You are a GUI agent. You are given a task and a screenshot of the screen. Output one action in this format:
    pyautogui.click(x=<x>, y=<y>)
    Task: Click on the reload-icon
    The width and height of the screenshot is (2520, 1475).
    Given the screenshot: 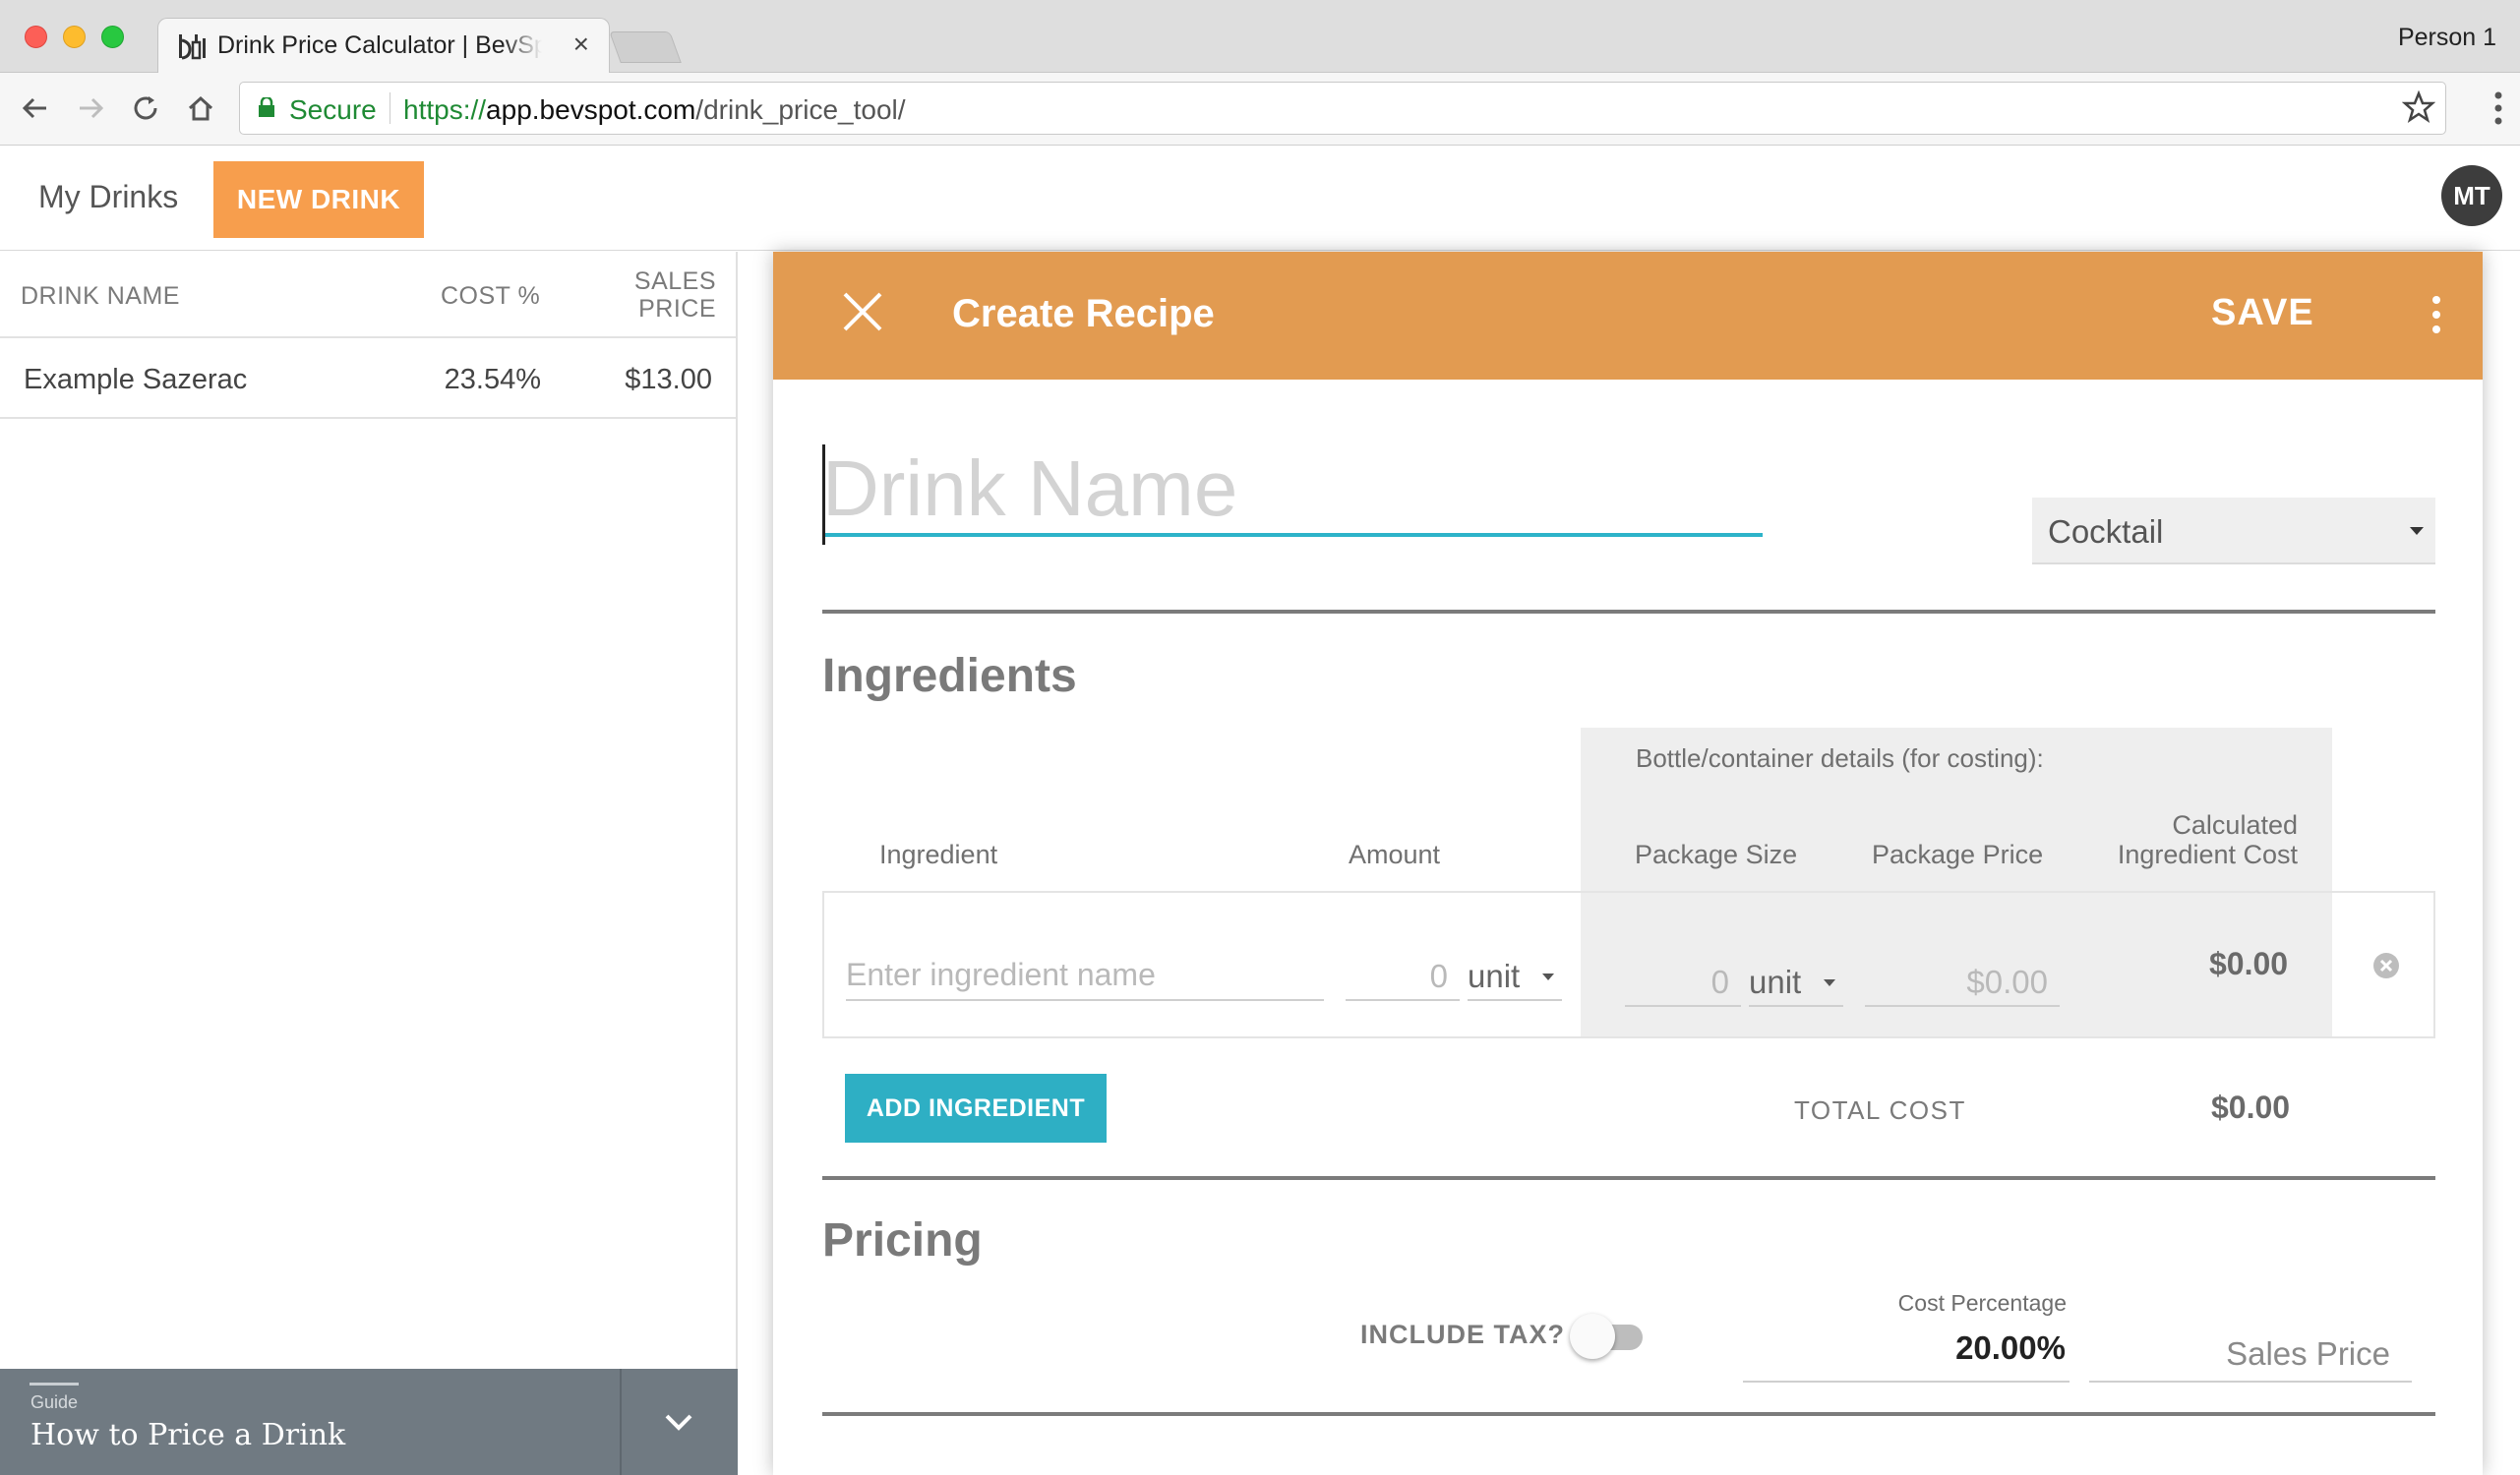 What is the action you would take?
    pyautogui.click(x=145, y=108)
    